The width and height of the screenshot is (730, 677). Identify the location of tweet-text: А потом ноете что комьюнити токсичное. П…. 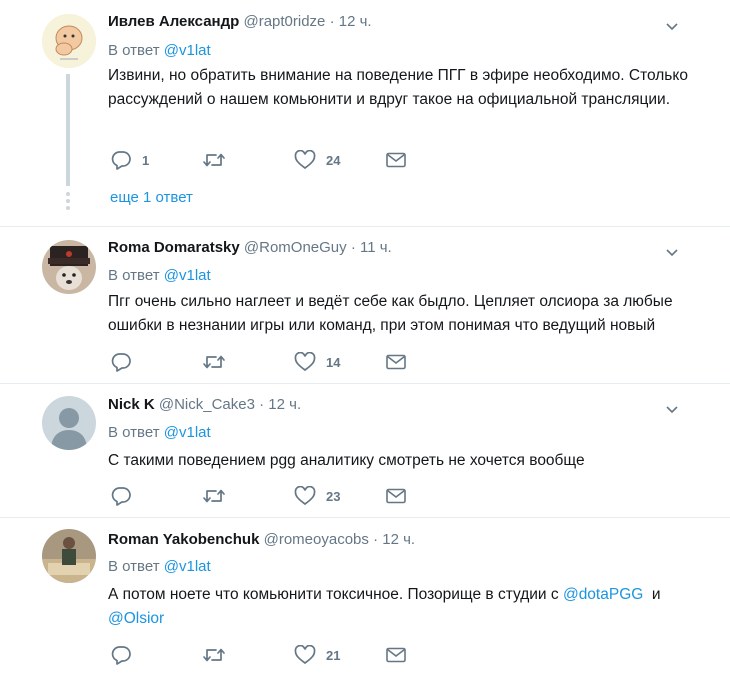
(403, 607).